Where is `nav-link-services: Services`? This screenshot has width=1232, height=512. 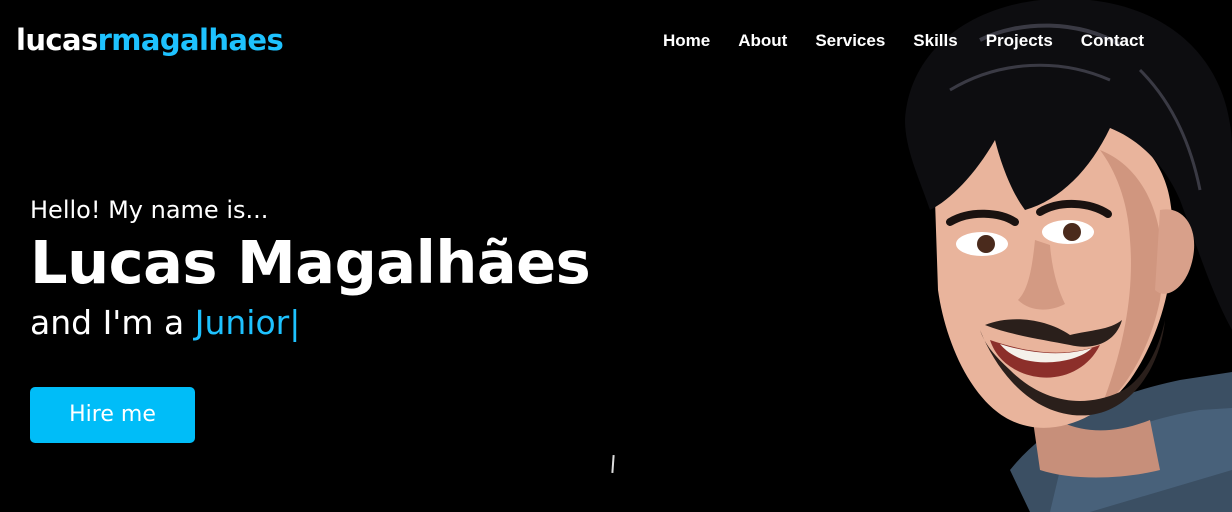
nav-link-services: Services is located at coordinates (850, 41).